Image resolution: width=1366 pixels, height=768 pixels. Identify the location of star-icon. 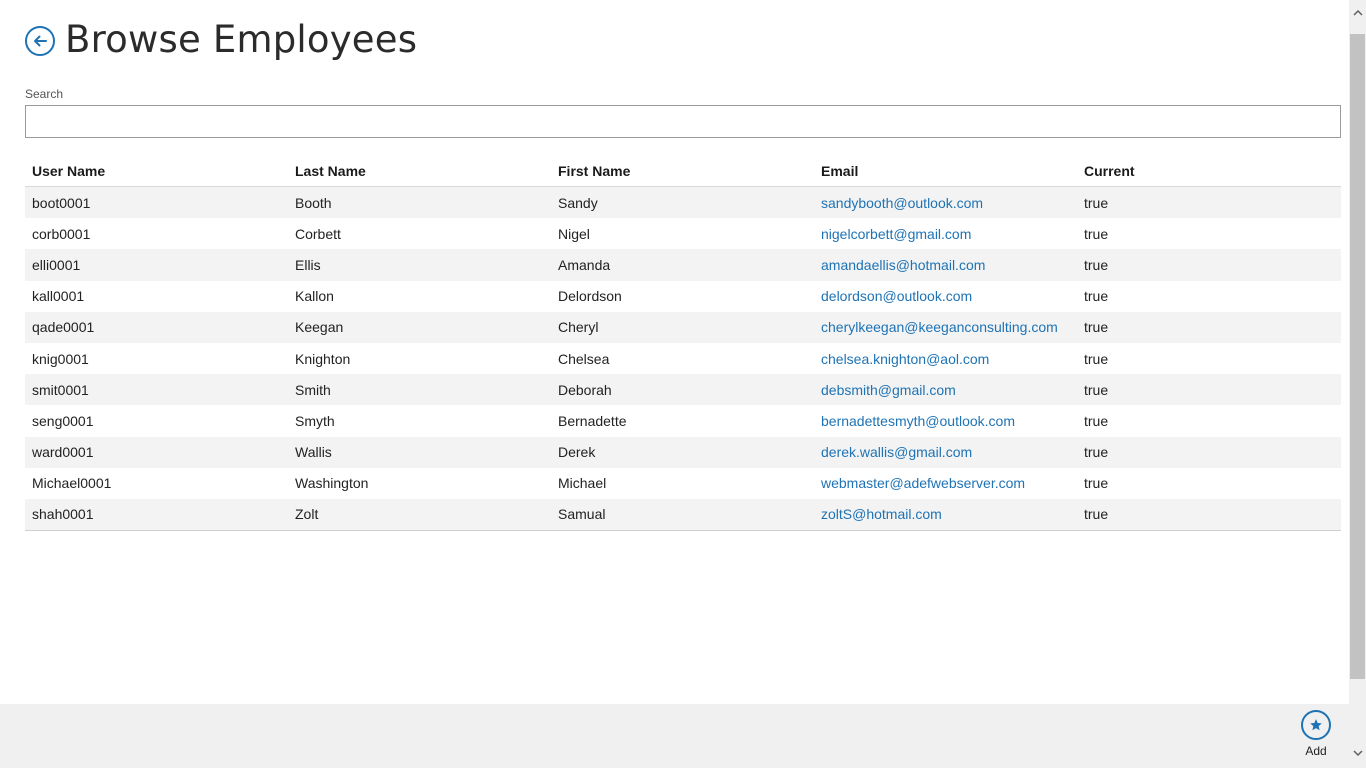
(1316, 725).